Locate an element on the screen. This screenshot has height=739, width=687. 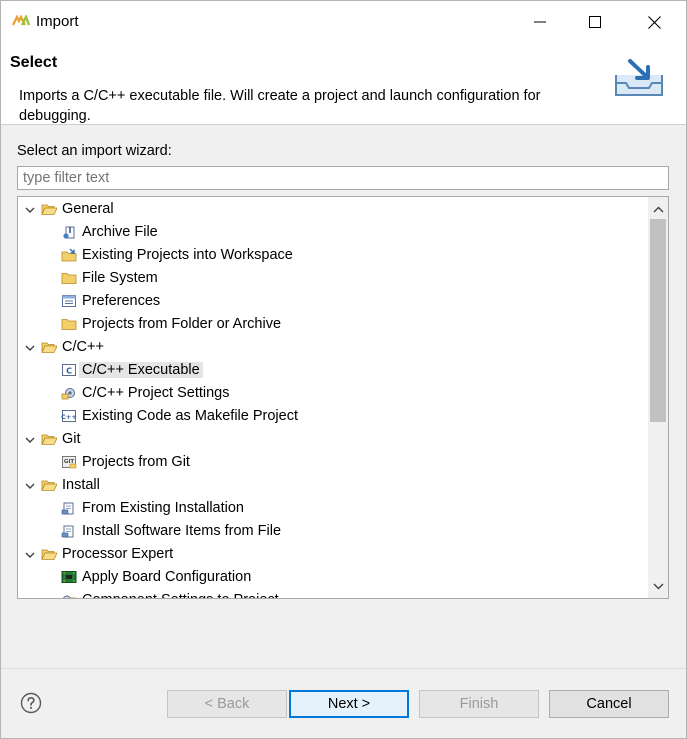
tree-item-apply-board-configuration: Apply Board Configuration is located at coordinates (332, 577).